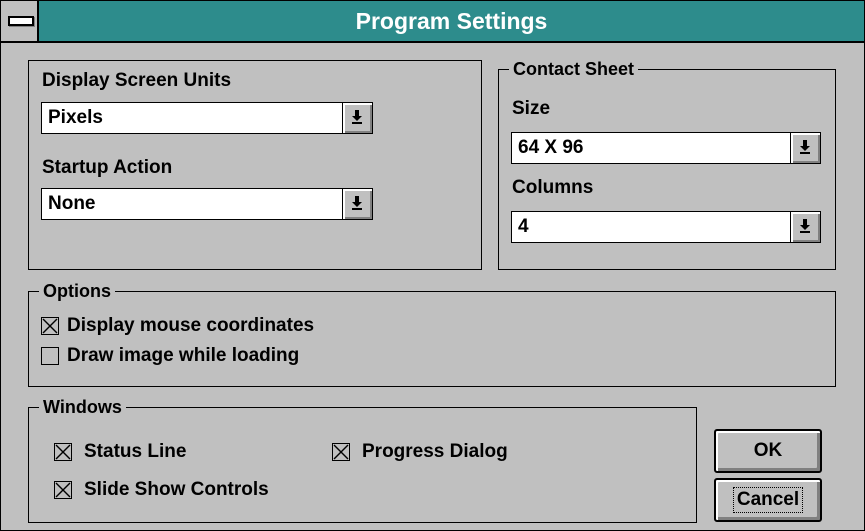 Image resolution: width=865 pixels, height=531 pixels. What do you see at coordinates (666, 227) in the screenshot?
I see `columns-dropdown: 4` at bounding box center [666, 227].